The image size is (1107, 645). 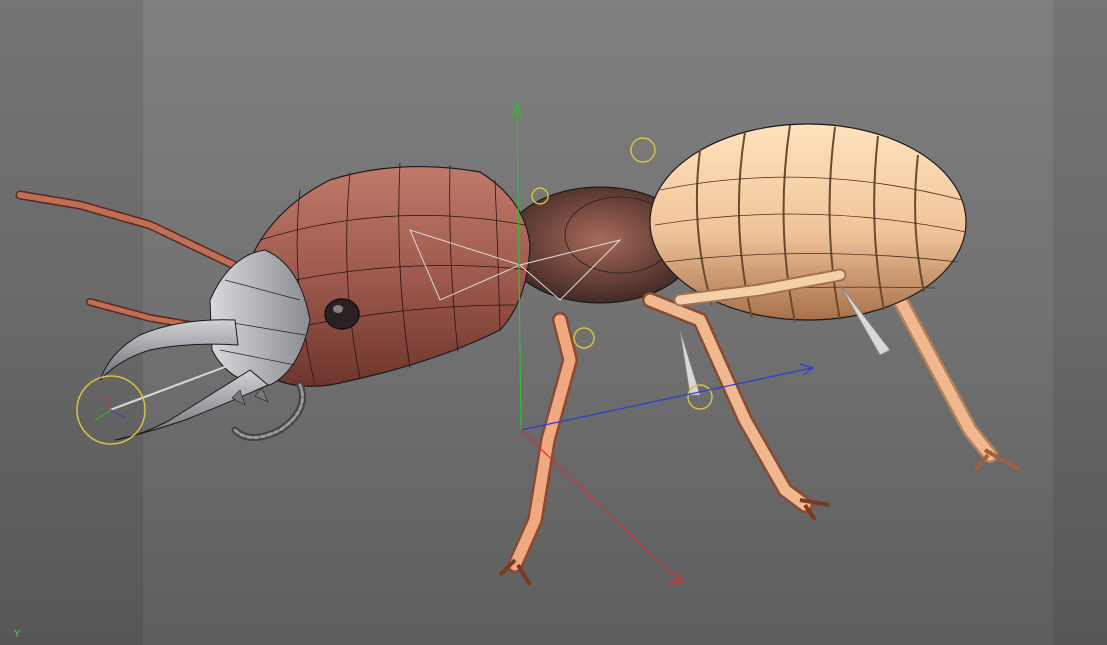 I want to click on view-axis-indicator: Y, so click(x=17, y=634).